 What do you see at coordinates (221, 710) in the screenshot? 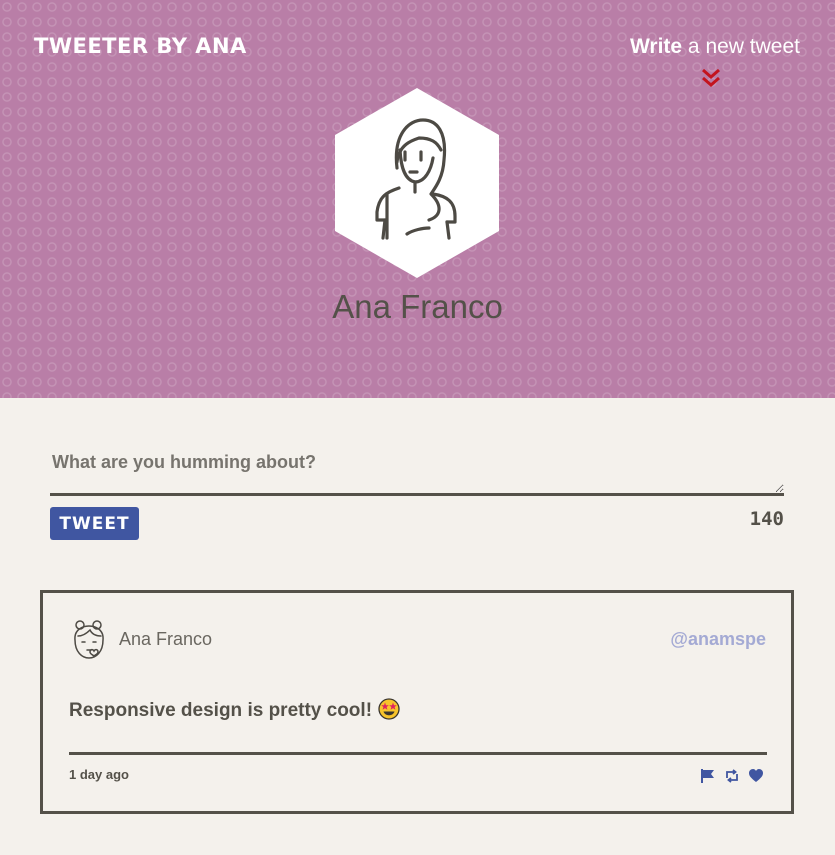
I see `tweet-text-content: Responsive design is pretty cool!` at bounding box center [221, 710].